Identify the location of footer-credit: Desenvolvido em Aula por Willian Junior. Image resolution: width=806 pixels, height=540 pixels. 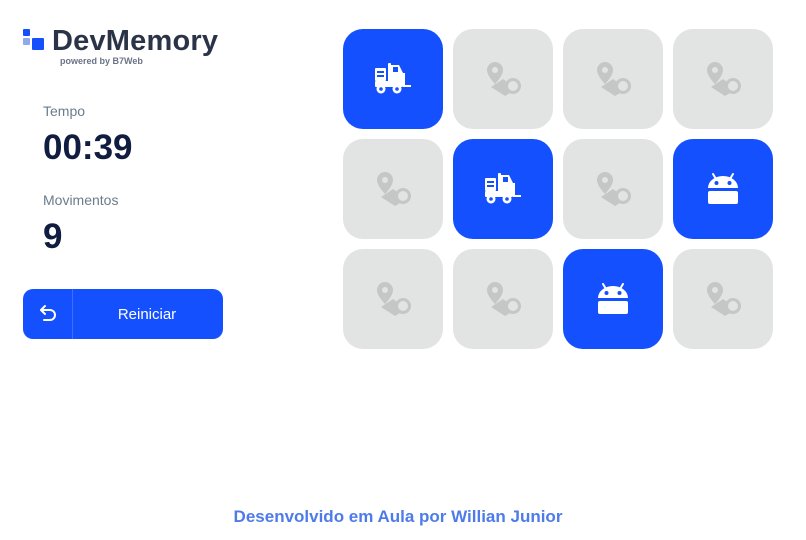
(398, 516).